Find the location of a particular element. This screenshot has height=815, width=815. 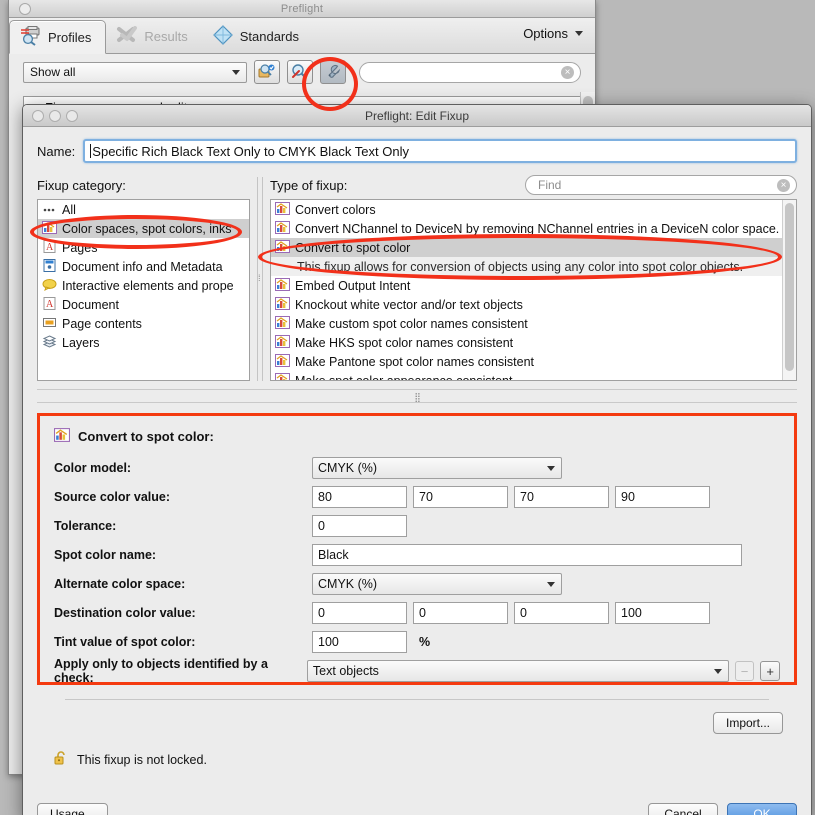

destination-color-y-input: 0 is located at coordinates (561, 613).